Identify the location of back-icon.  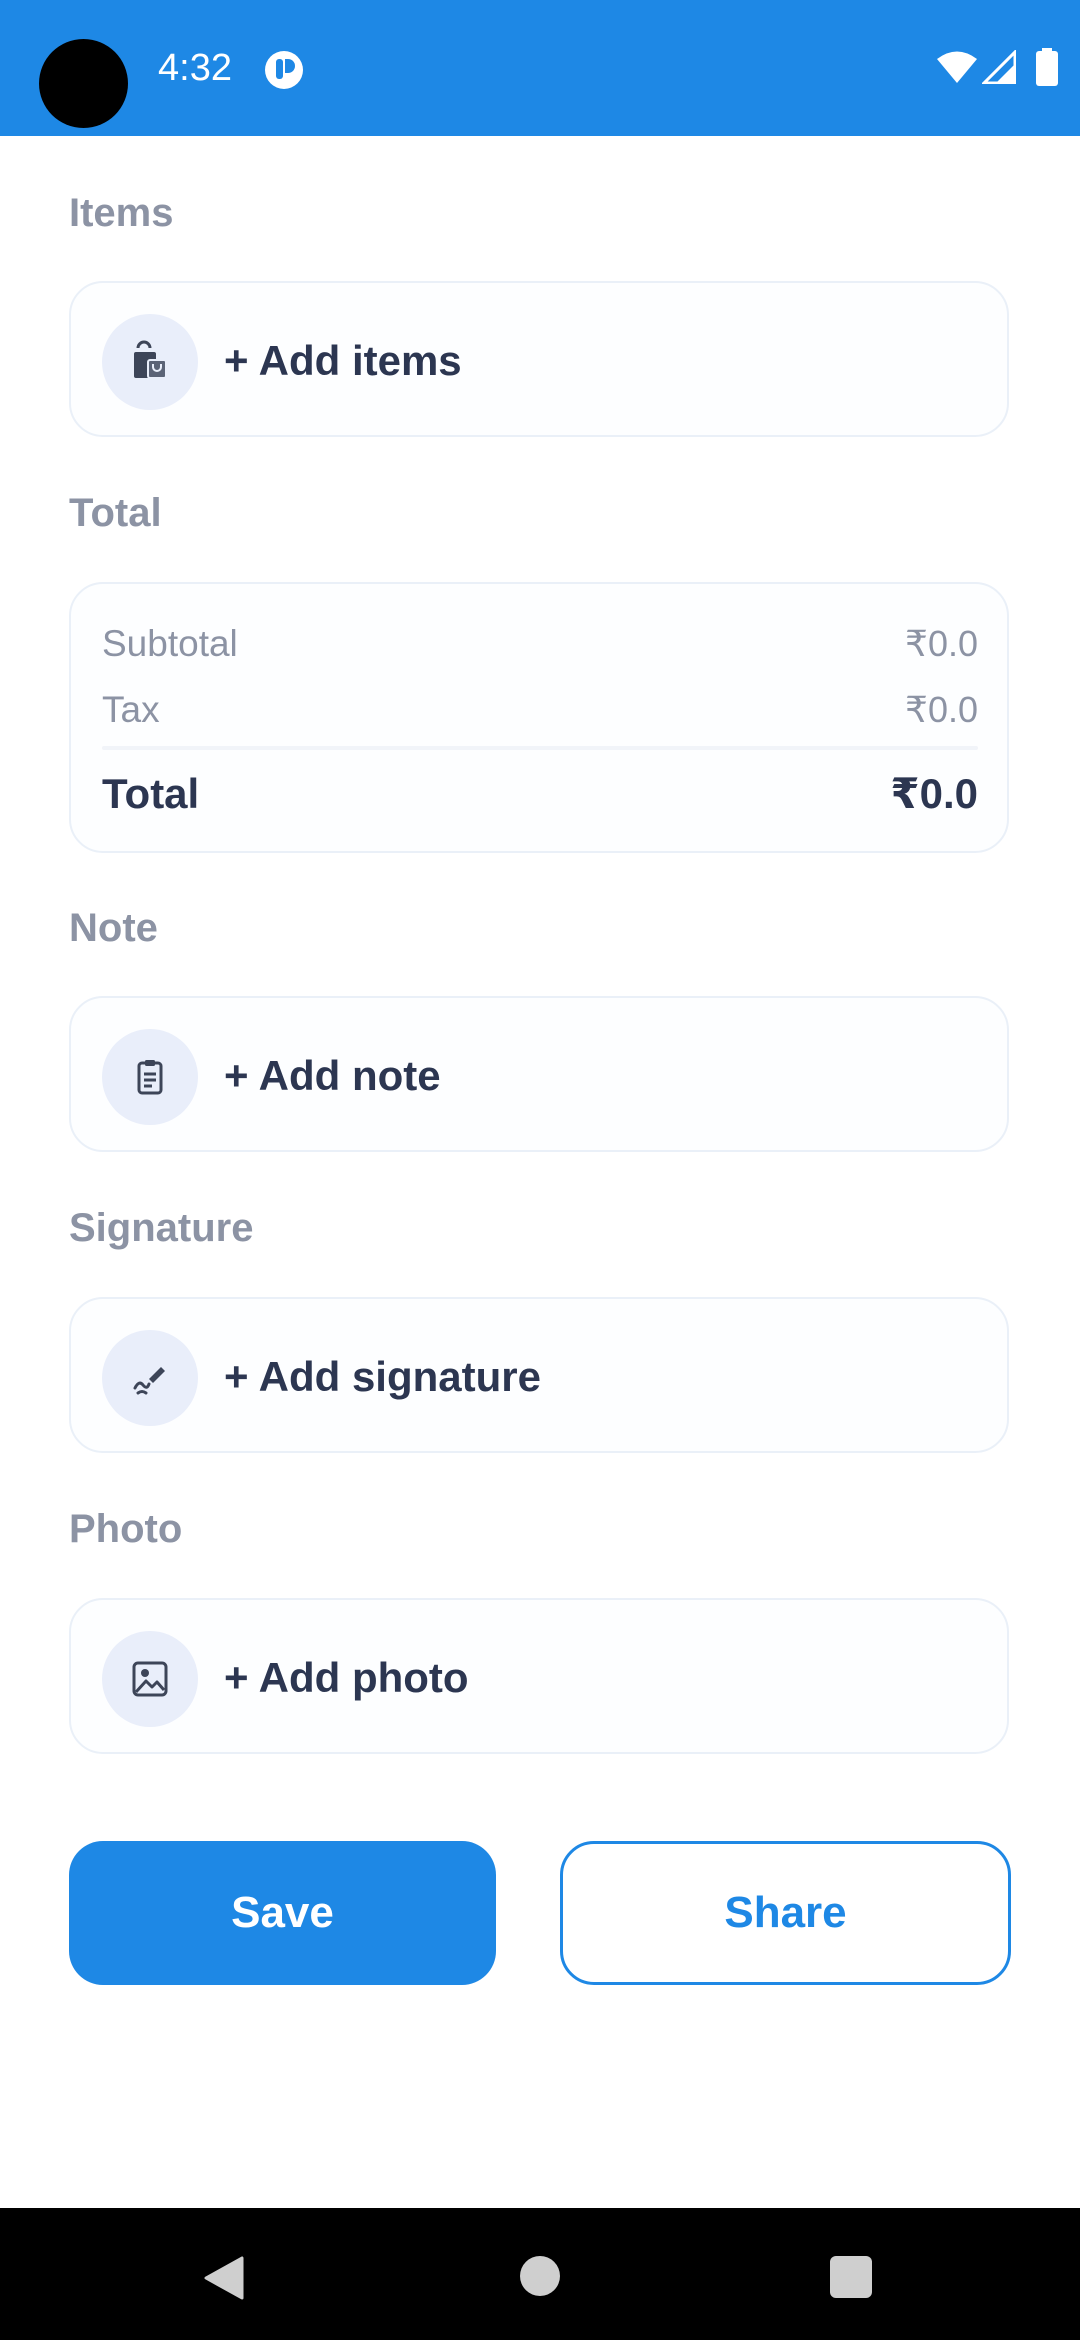
(224, 2278).